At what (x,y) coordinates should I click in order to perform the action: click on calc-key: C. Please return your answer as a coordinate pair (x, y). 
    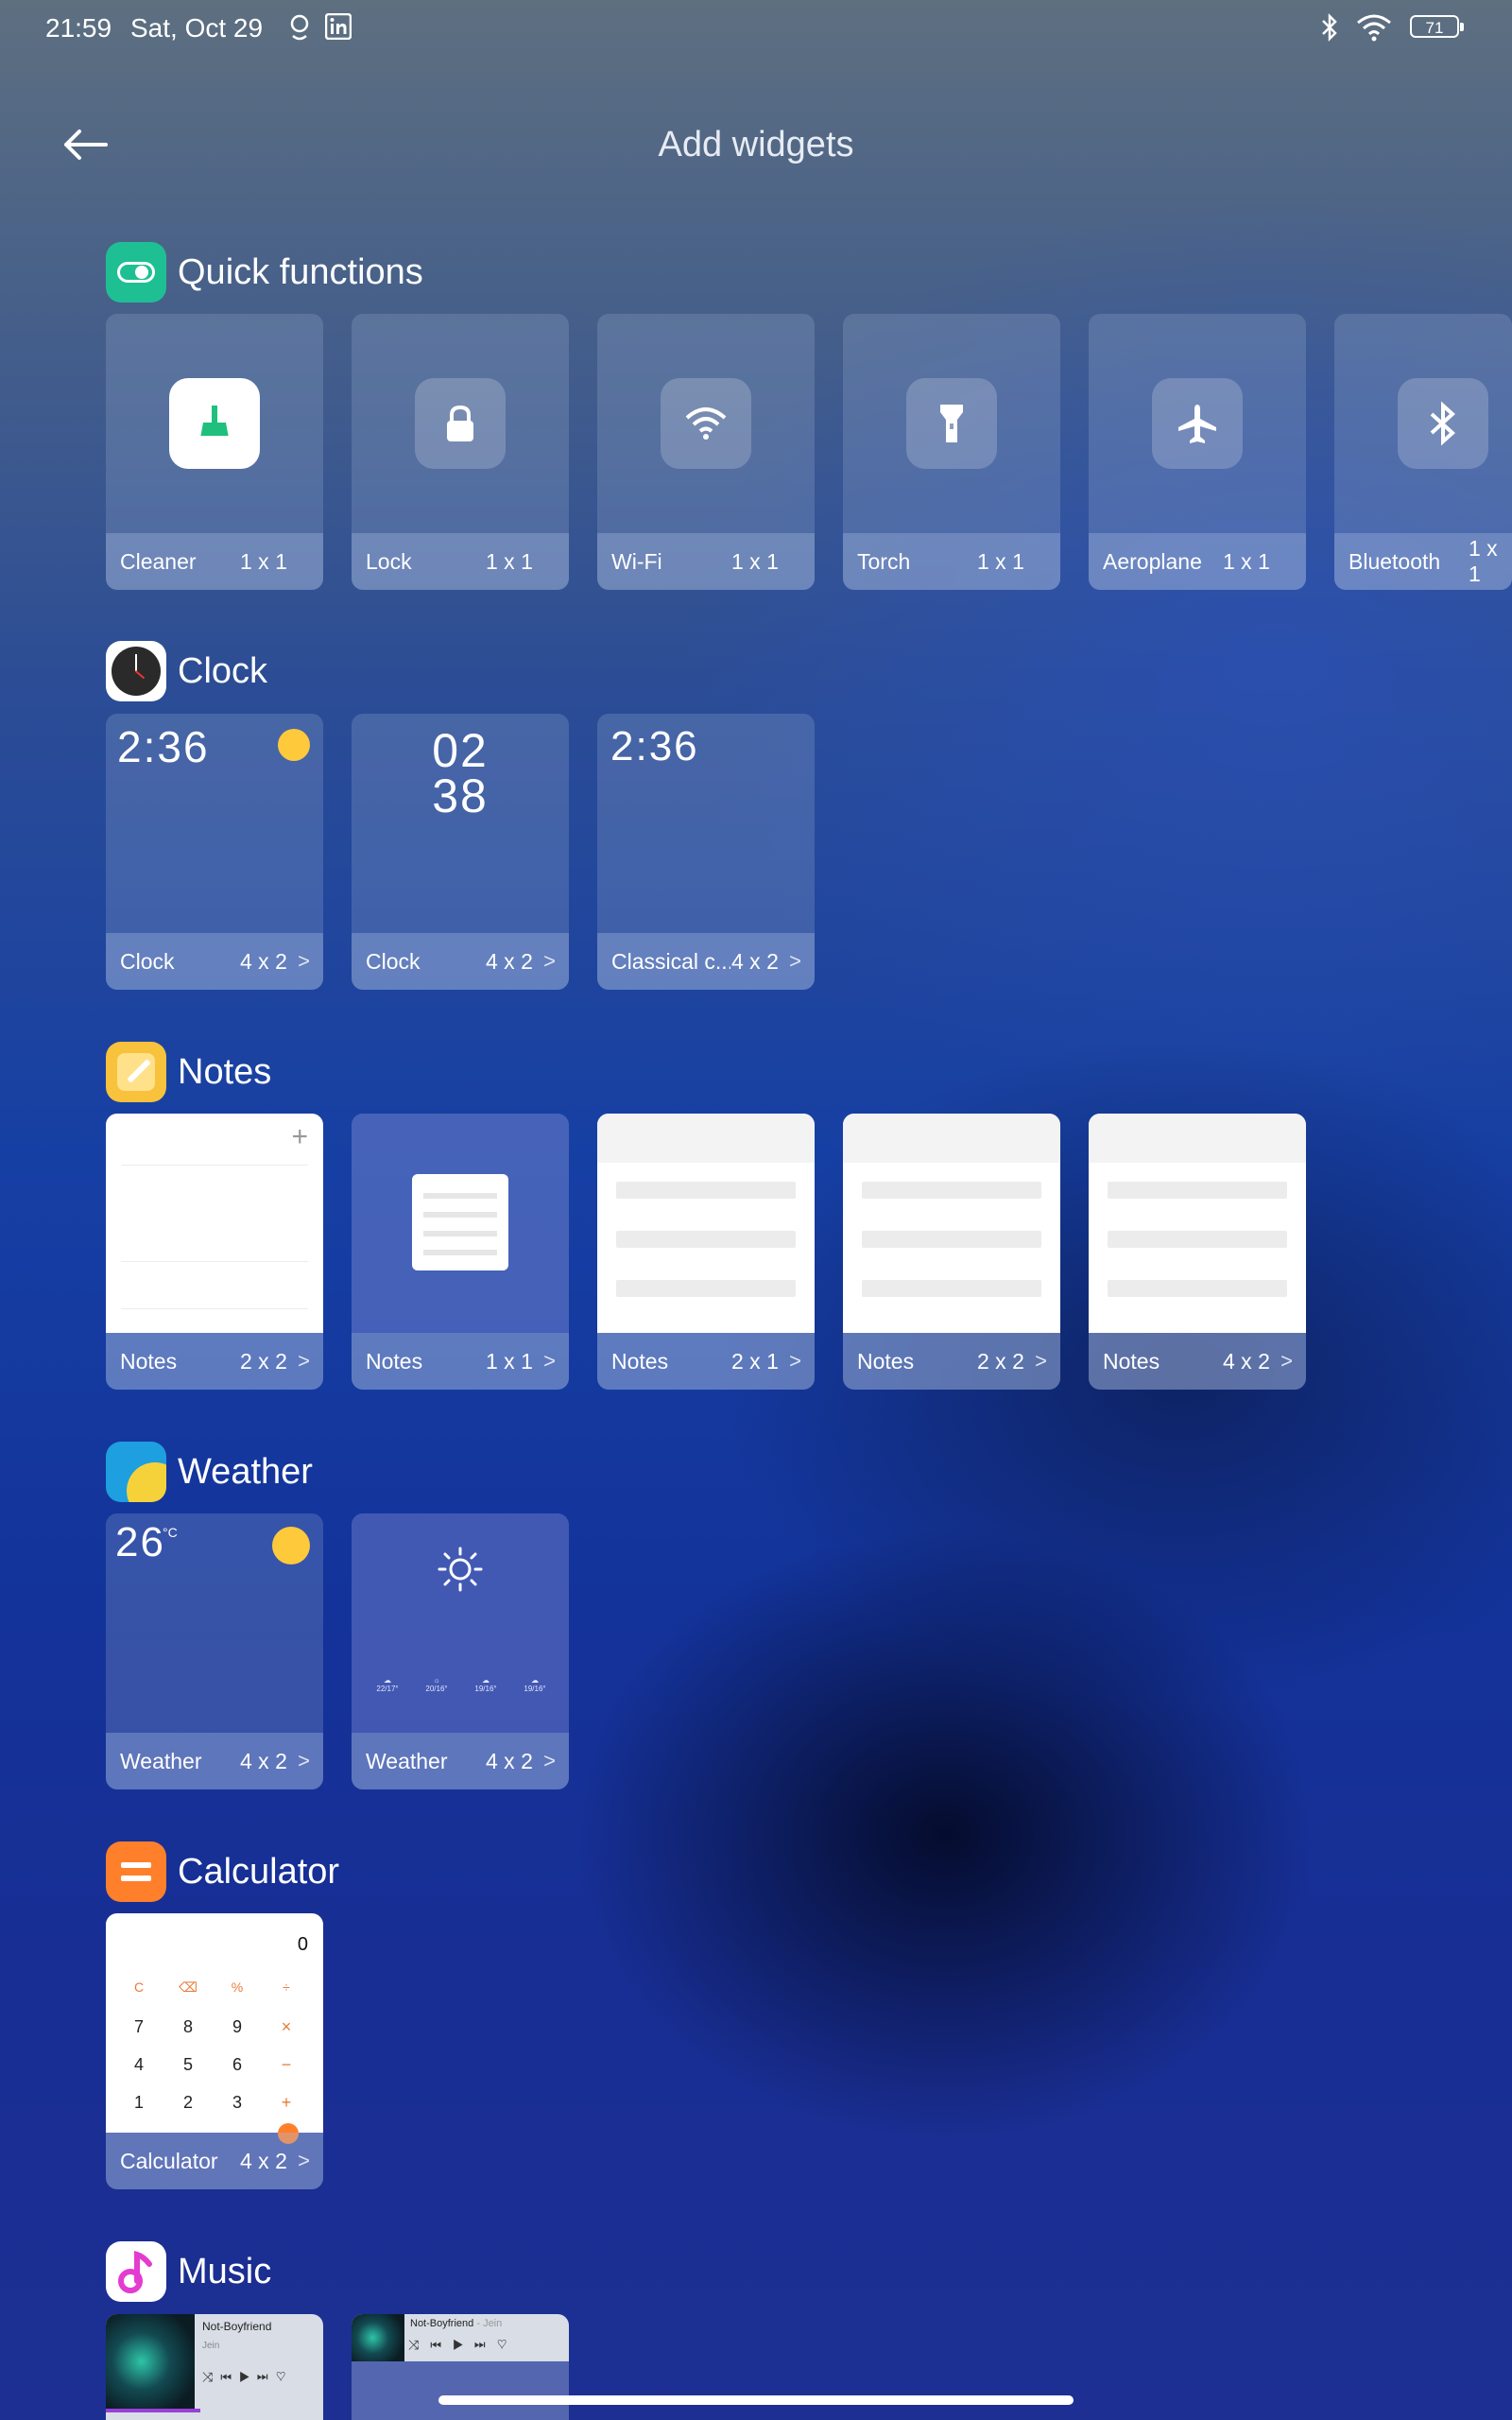
    Looking at the image, I should click on (139, 1987).